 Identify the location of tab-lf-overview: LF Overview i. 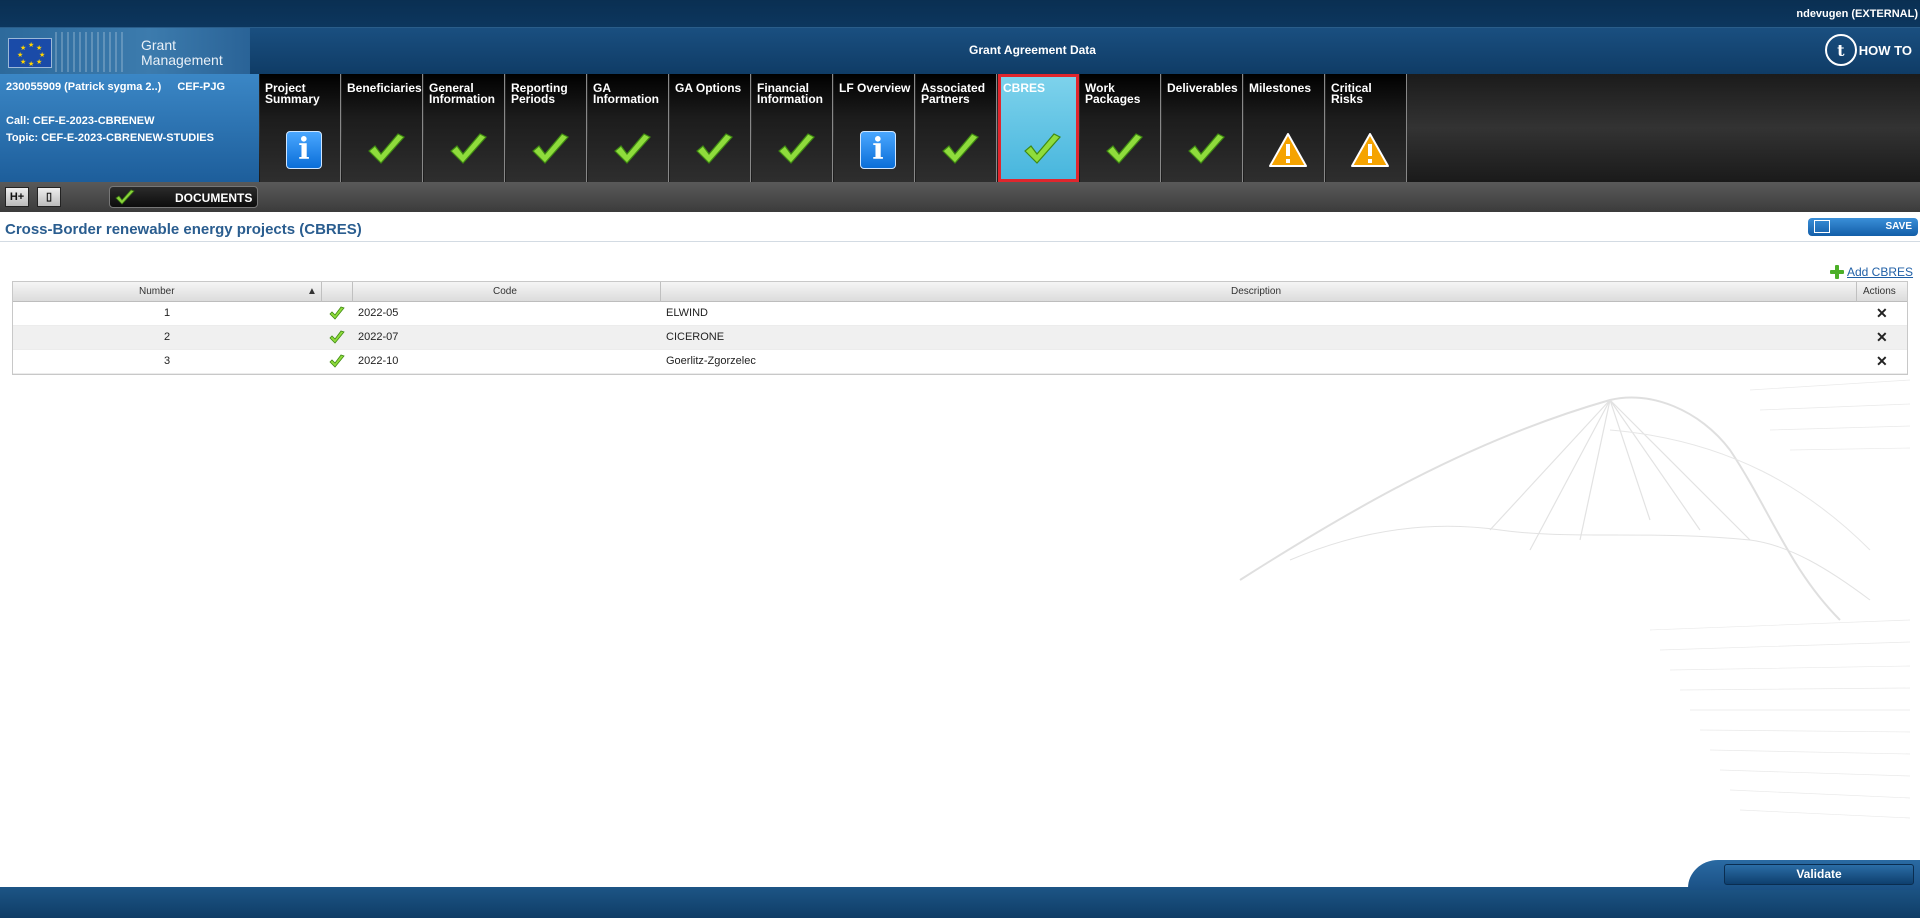
(874, 128).